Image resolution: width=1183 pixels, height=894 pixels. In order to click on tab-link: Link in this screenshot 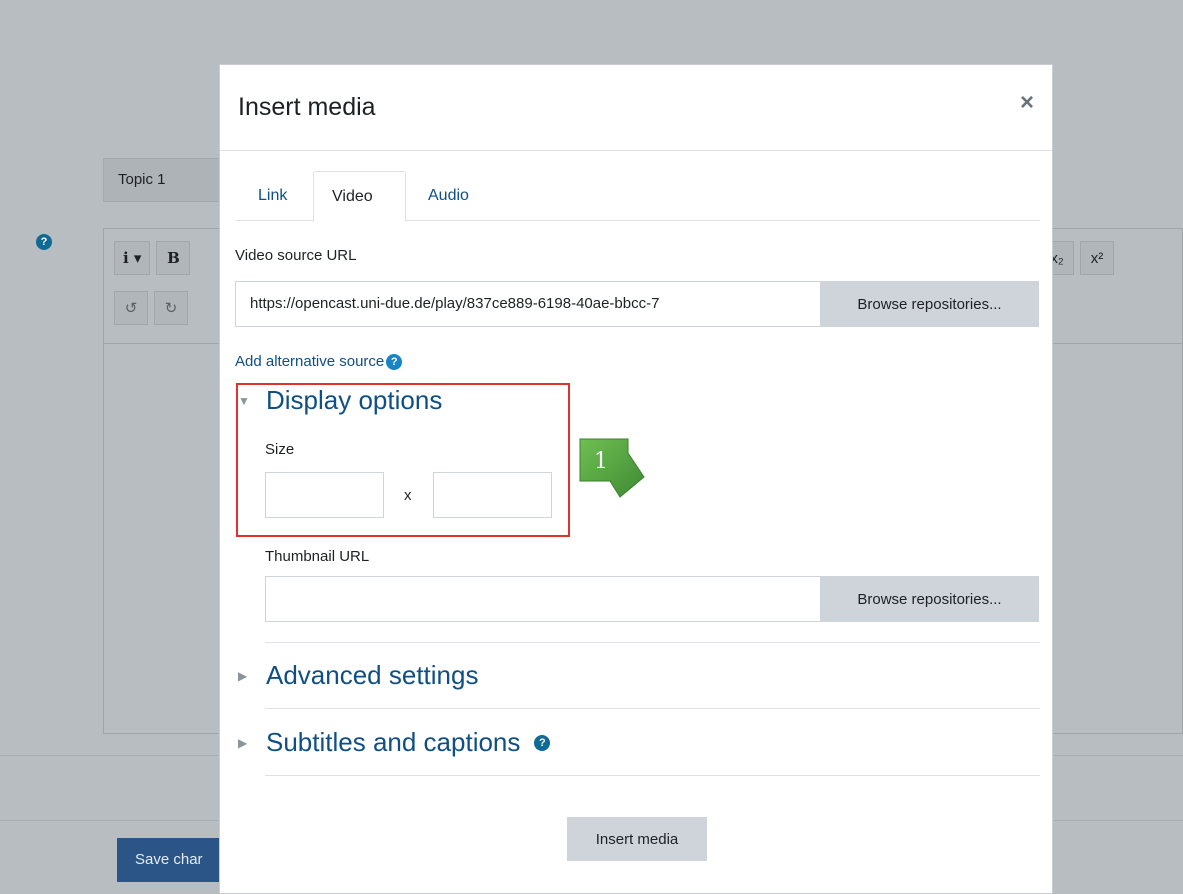, I will do `click(274, 196)`.